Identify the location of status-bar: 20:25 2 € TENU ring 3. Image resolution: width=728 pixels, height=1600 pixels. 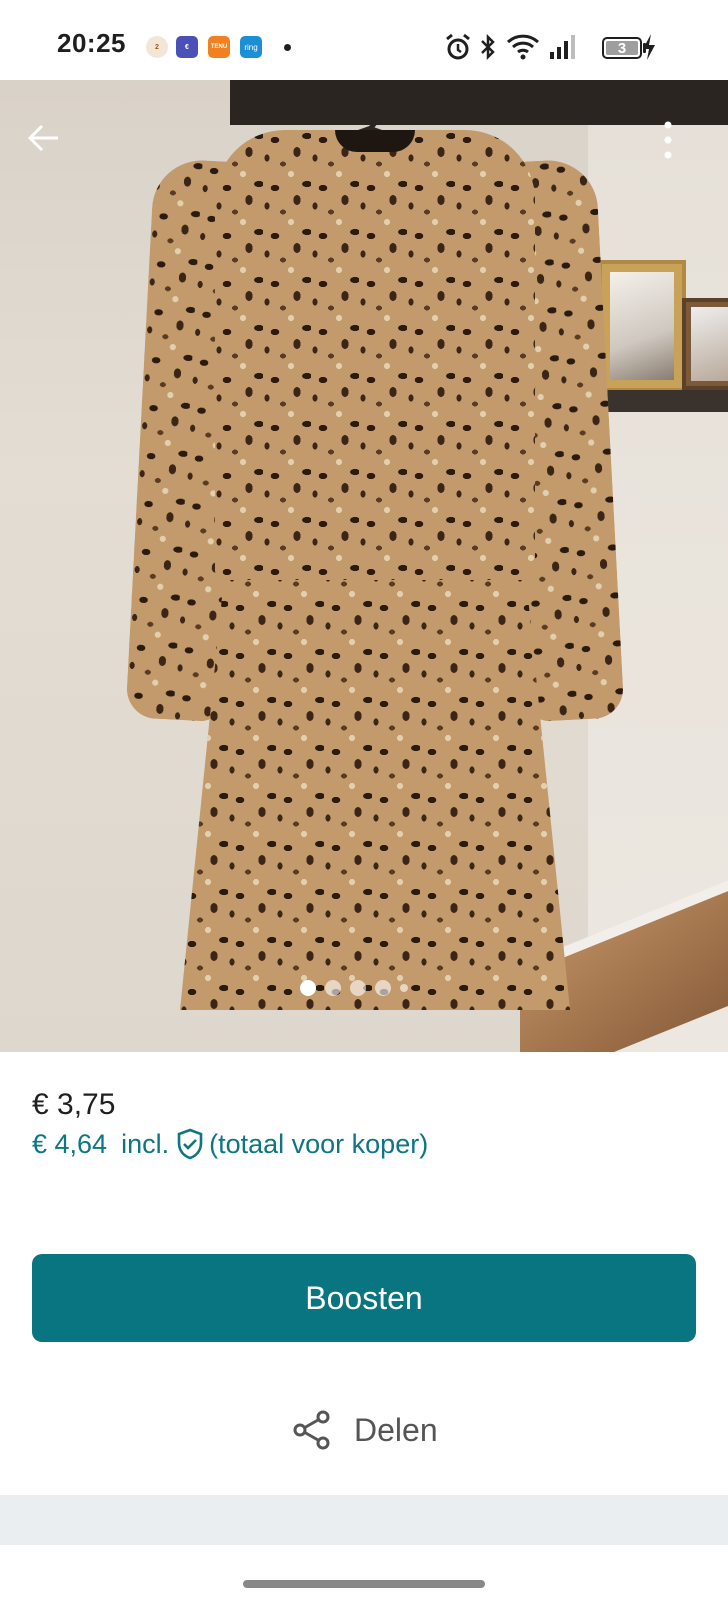
(364, 40).